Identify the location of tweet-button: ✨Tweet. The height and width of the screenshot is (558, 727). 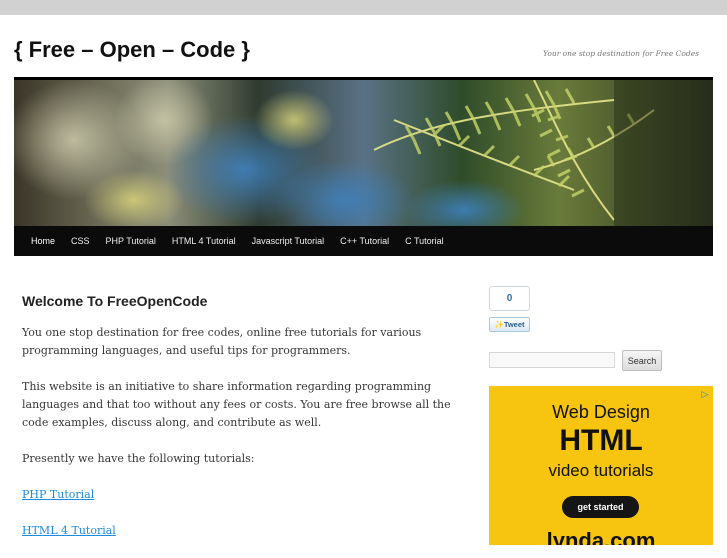
(509, 324).